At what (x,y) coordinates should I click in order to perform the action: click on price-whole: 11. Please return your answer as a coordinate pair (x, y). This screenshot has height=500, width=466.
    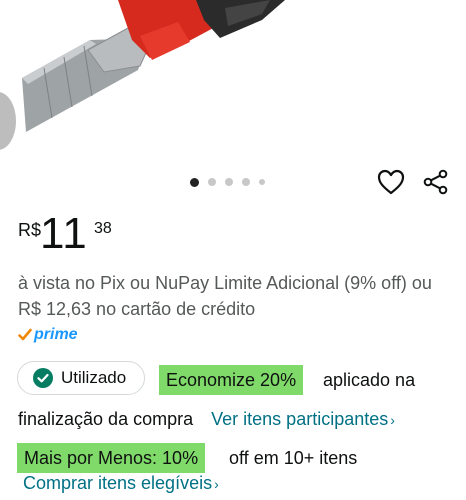
    Looking at the image, I should click on (64, 233).